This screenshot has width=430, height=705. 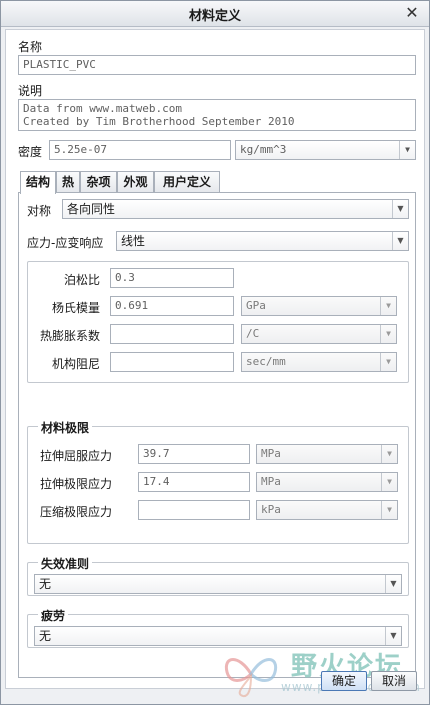 What do you see at coordinates (82, 280) in the screenshot?
I see `poisson-label: 泊松比` at bounding box center [82, 280].